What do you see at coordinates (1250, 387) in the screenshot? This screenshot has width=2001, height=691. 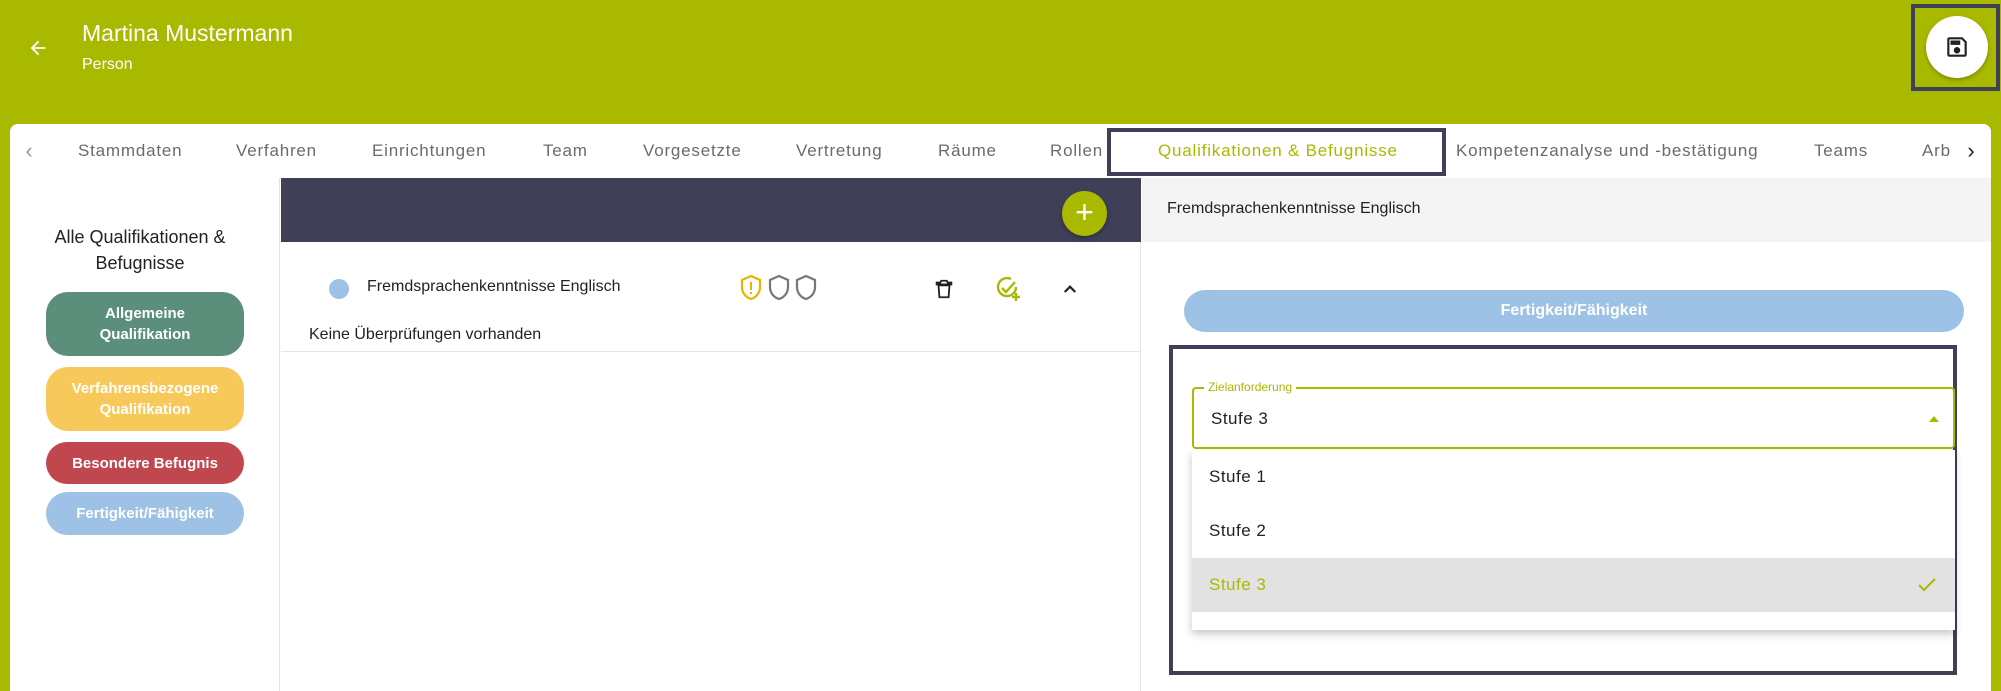 I see `zielanforderung-label: Zielanforderung` at bounding box center [1250, 387].